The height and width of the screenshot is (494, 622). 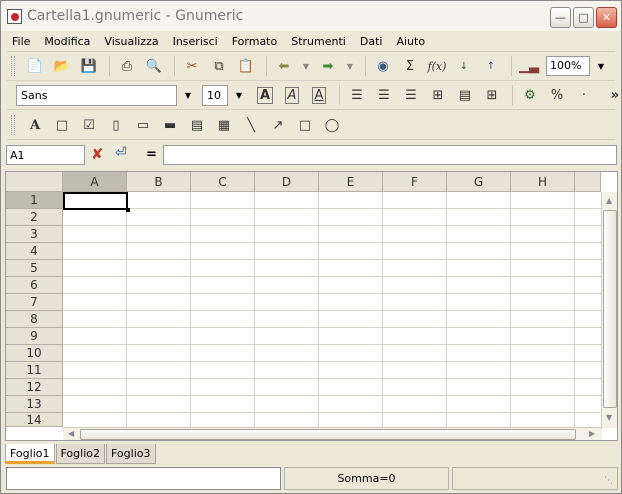 I want to click on center-across-button: ▤, so click(x=465, y=95).